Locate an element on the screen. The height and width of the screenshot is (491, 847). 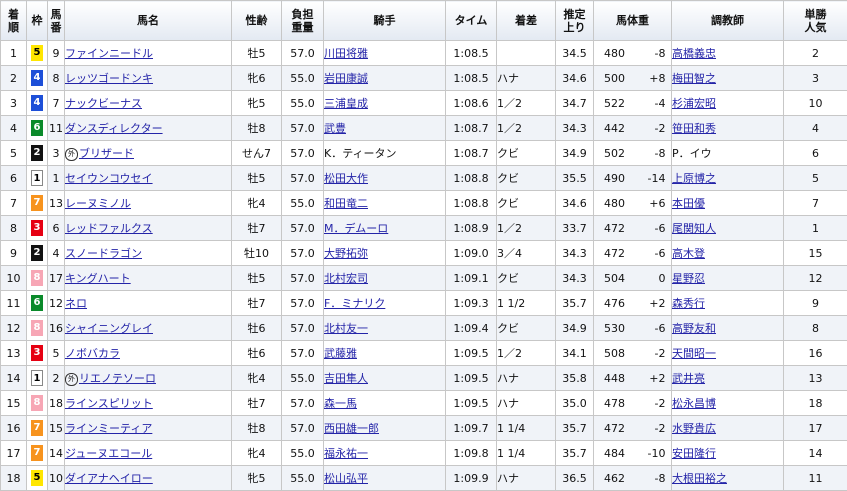
body-weight-cell: 476+2 is located at coordinates (633, 303).